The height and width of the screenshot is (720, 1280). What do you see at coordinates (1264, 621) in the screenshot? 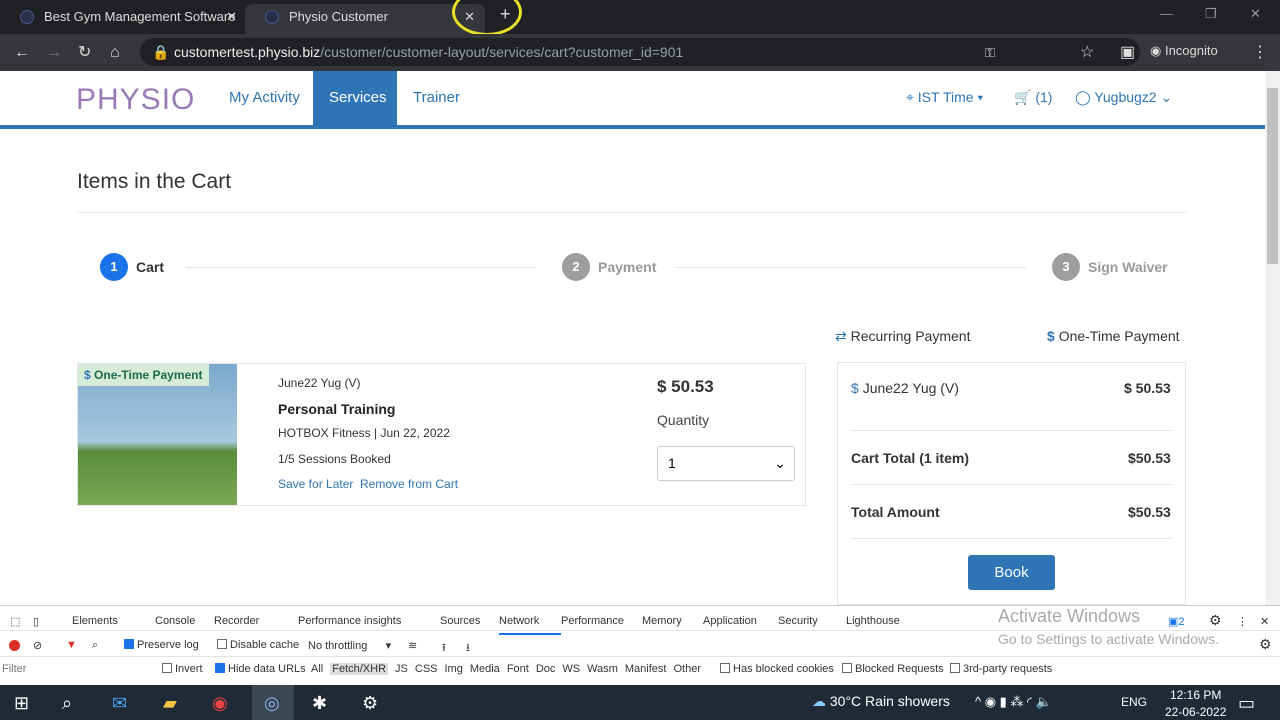
I see `close-devtools-icon: ✕` at bounding box center [1264, 621].